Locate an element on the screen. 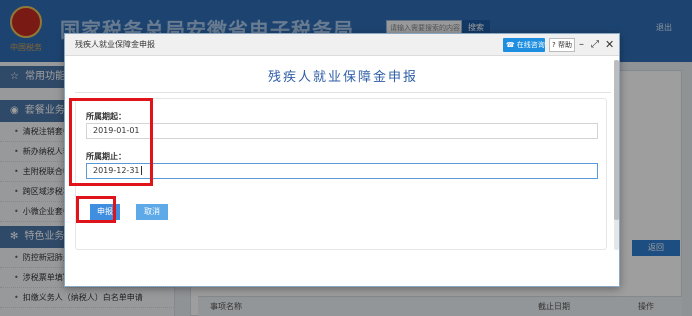  maximize-icon: ⤢ is located at coordinates (595, 45).